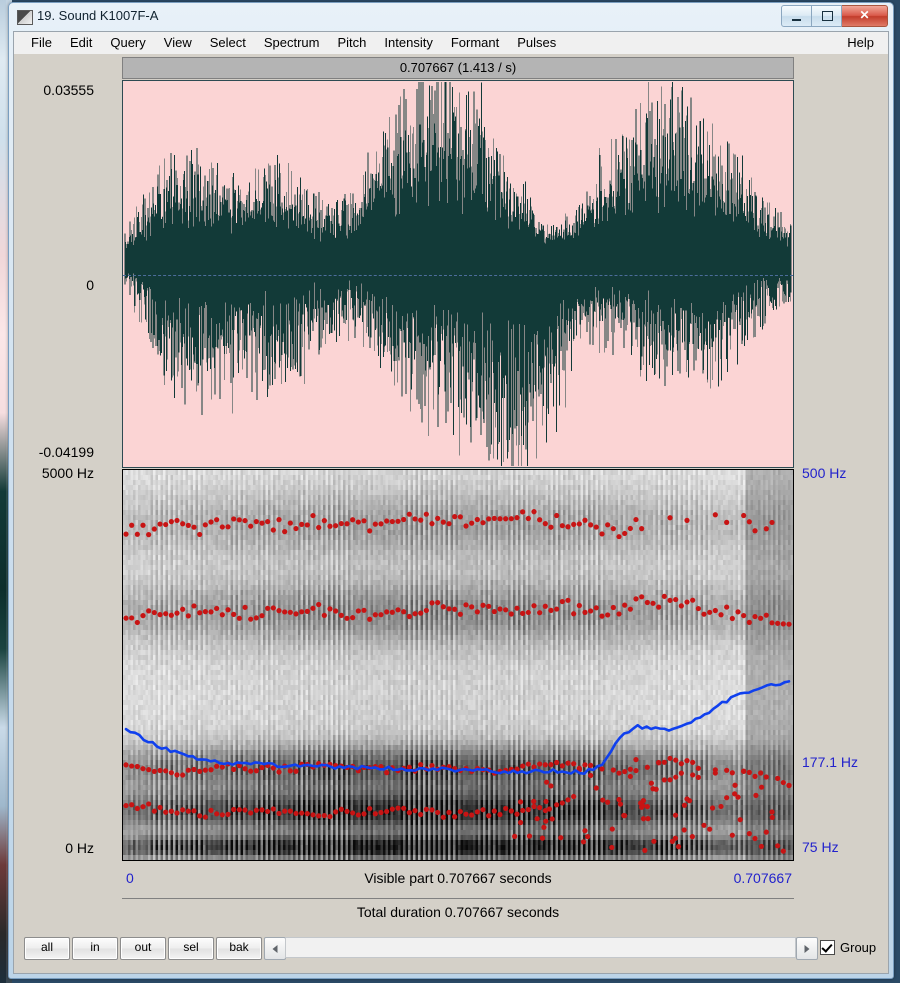  What do you see at coordinates (408, 43) in the screenshot?
I see `menu-intensity: Intensity` at bounding box center [408, 43].